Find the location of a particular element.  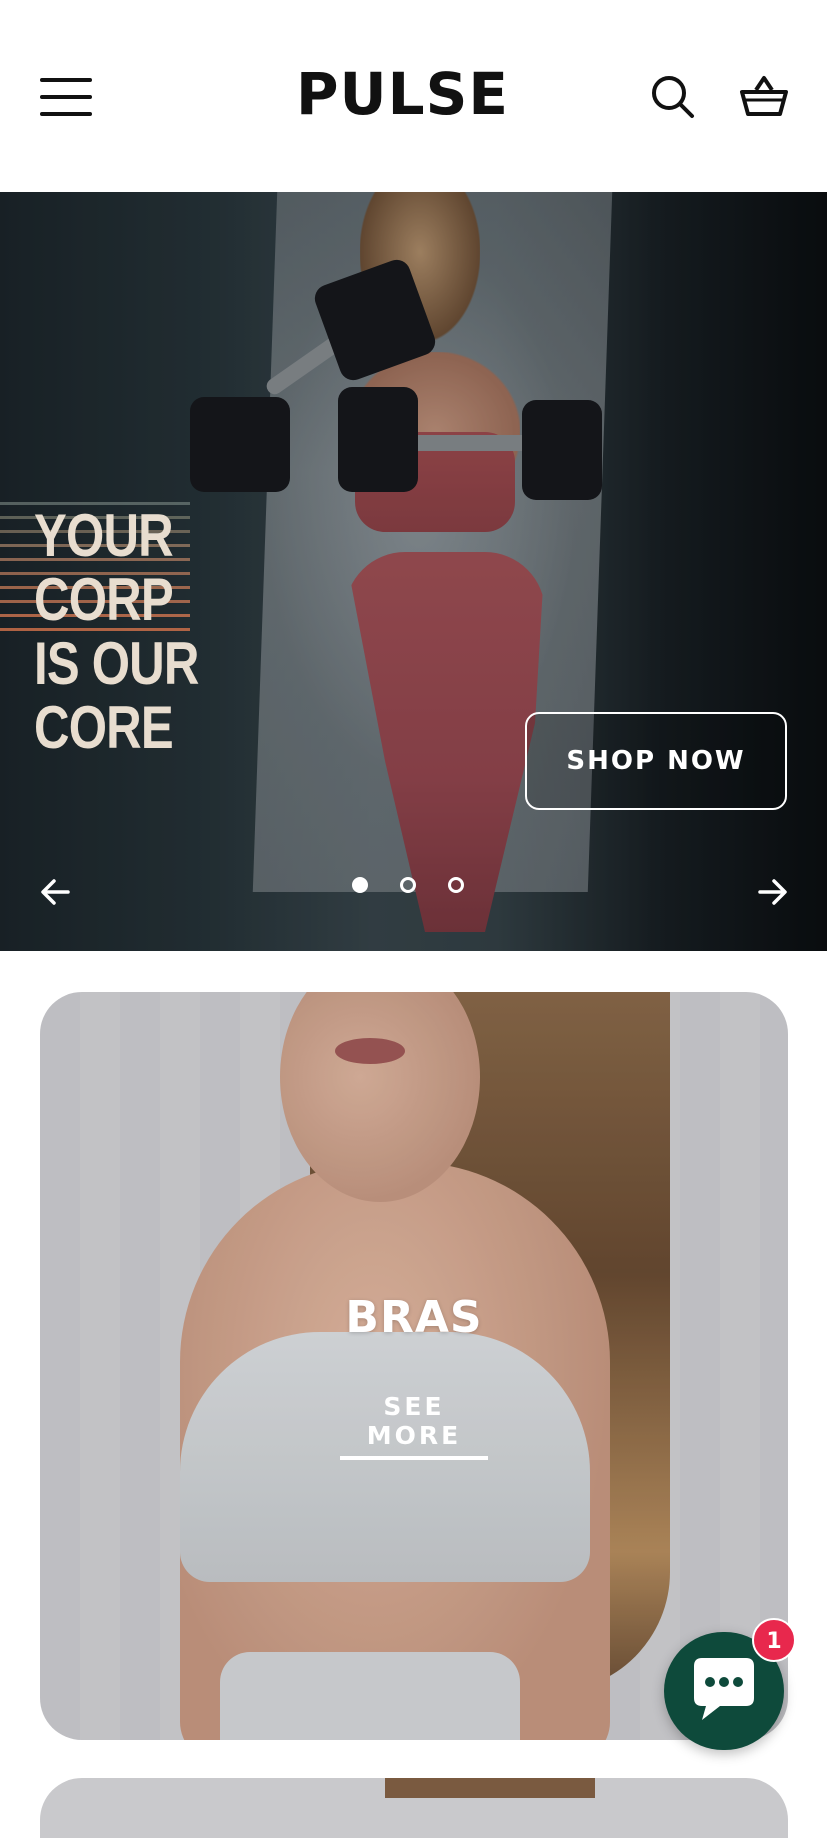

site-header: PULSE is located at coordinates (413, 96).